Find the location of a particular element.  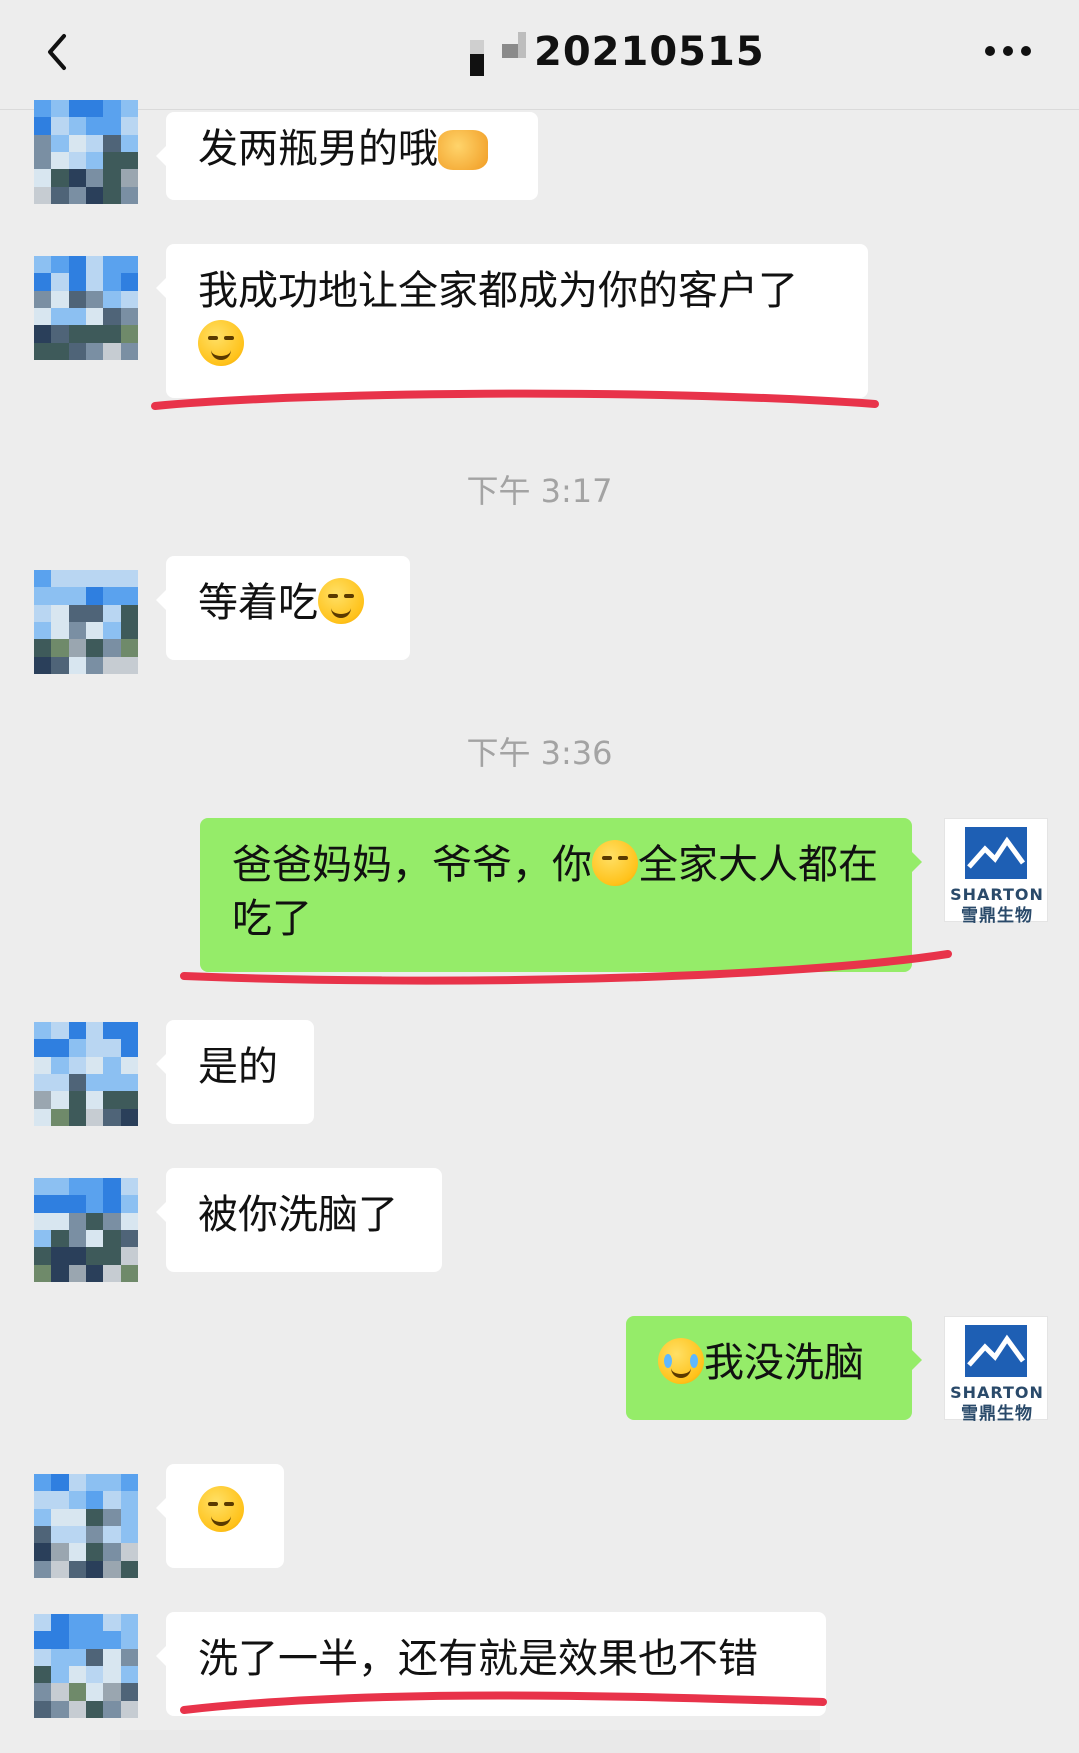

message-text: 被你洗脑了 is located at coordinates (298, 1215).